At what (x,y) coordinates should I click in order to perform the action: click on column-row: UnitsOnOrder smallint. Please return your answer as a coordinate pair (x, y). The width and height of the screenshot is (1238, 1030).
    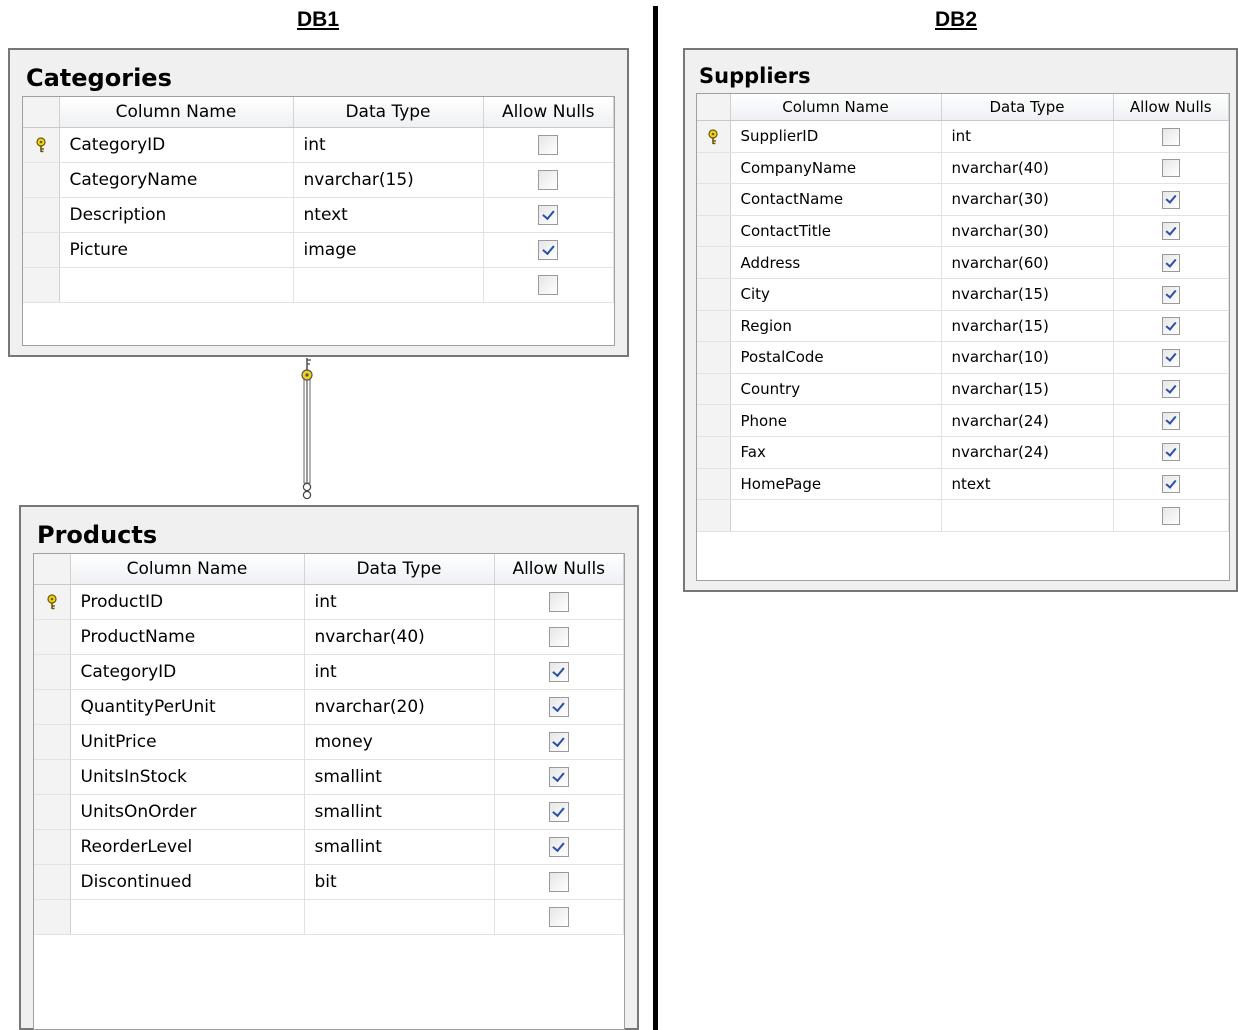
    Looking at the image, I should click on (329, 812).